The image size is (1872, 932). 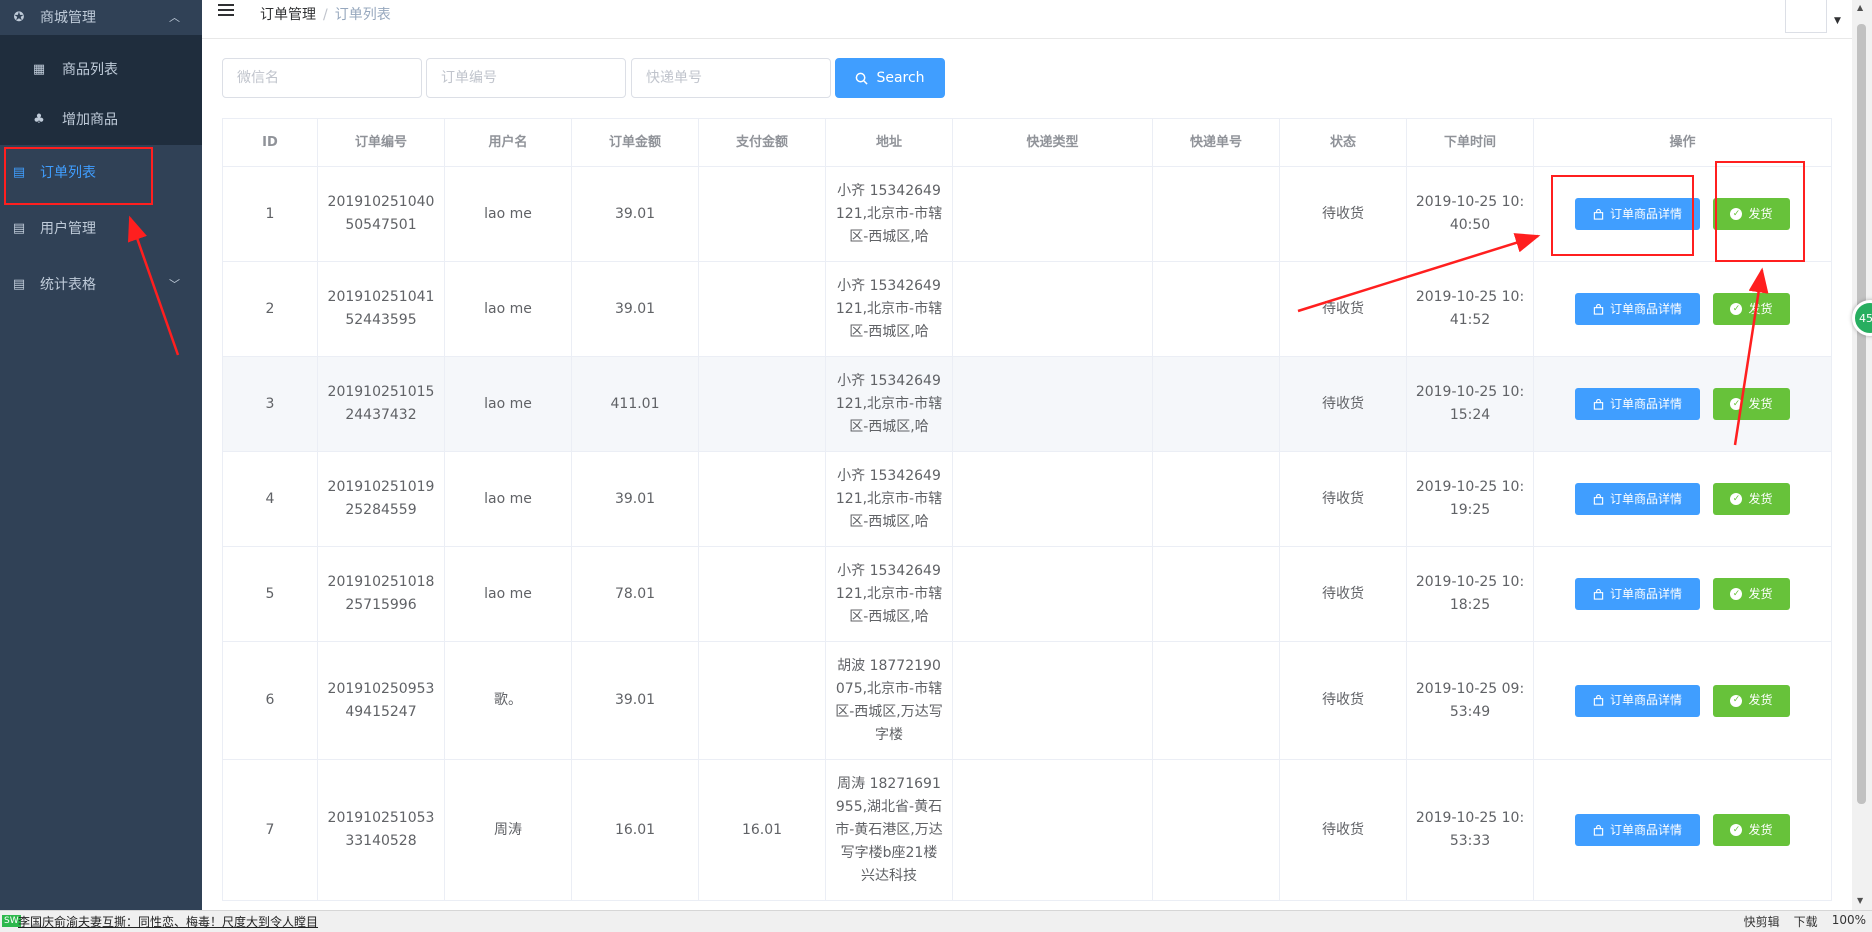 I want to click on cell-address: 小齐 15342649121,北京市-市辖区-西城区,哈, so click(x=889, y=214).